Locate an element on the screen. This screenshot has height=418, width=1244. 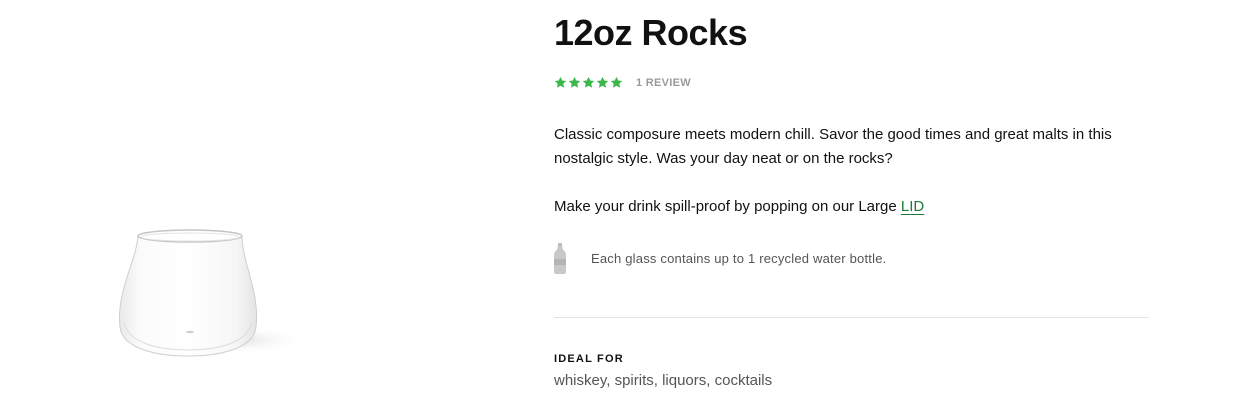
water-bottle-icon is located at coordinates (560, 258).